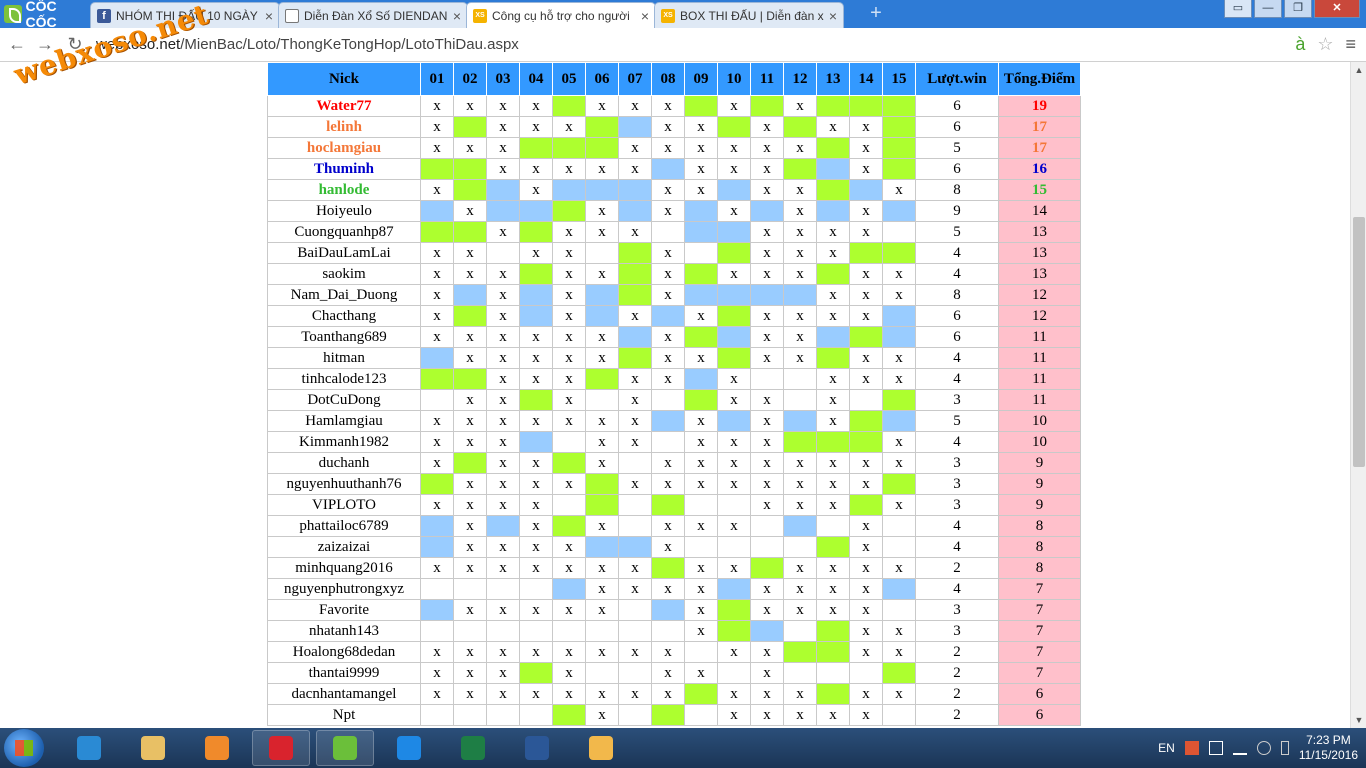  Describe the element at coordinates (1298, 9) in the screenshot. I see `maximize-button: ❐` at that location.